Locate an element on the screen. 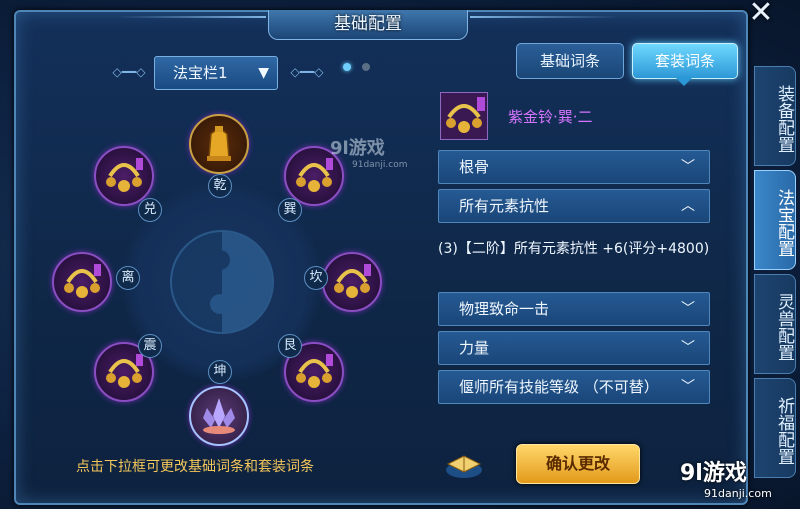  attribute-row: 力量 ﹀ is located at coordinates (574, 348).